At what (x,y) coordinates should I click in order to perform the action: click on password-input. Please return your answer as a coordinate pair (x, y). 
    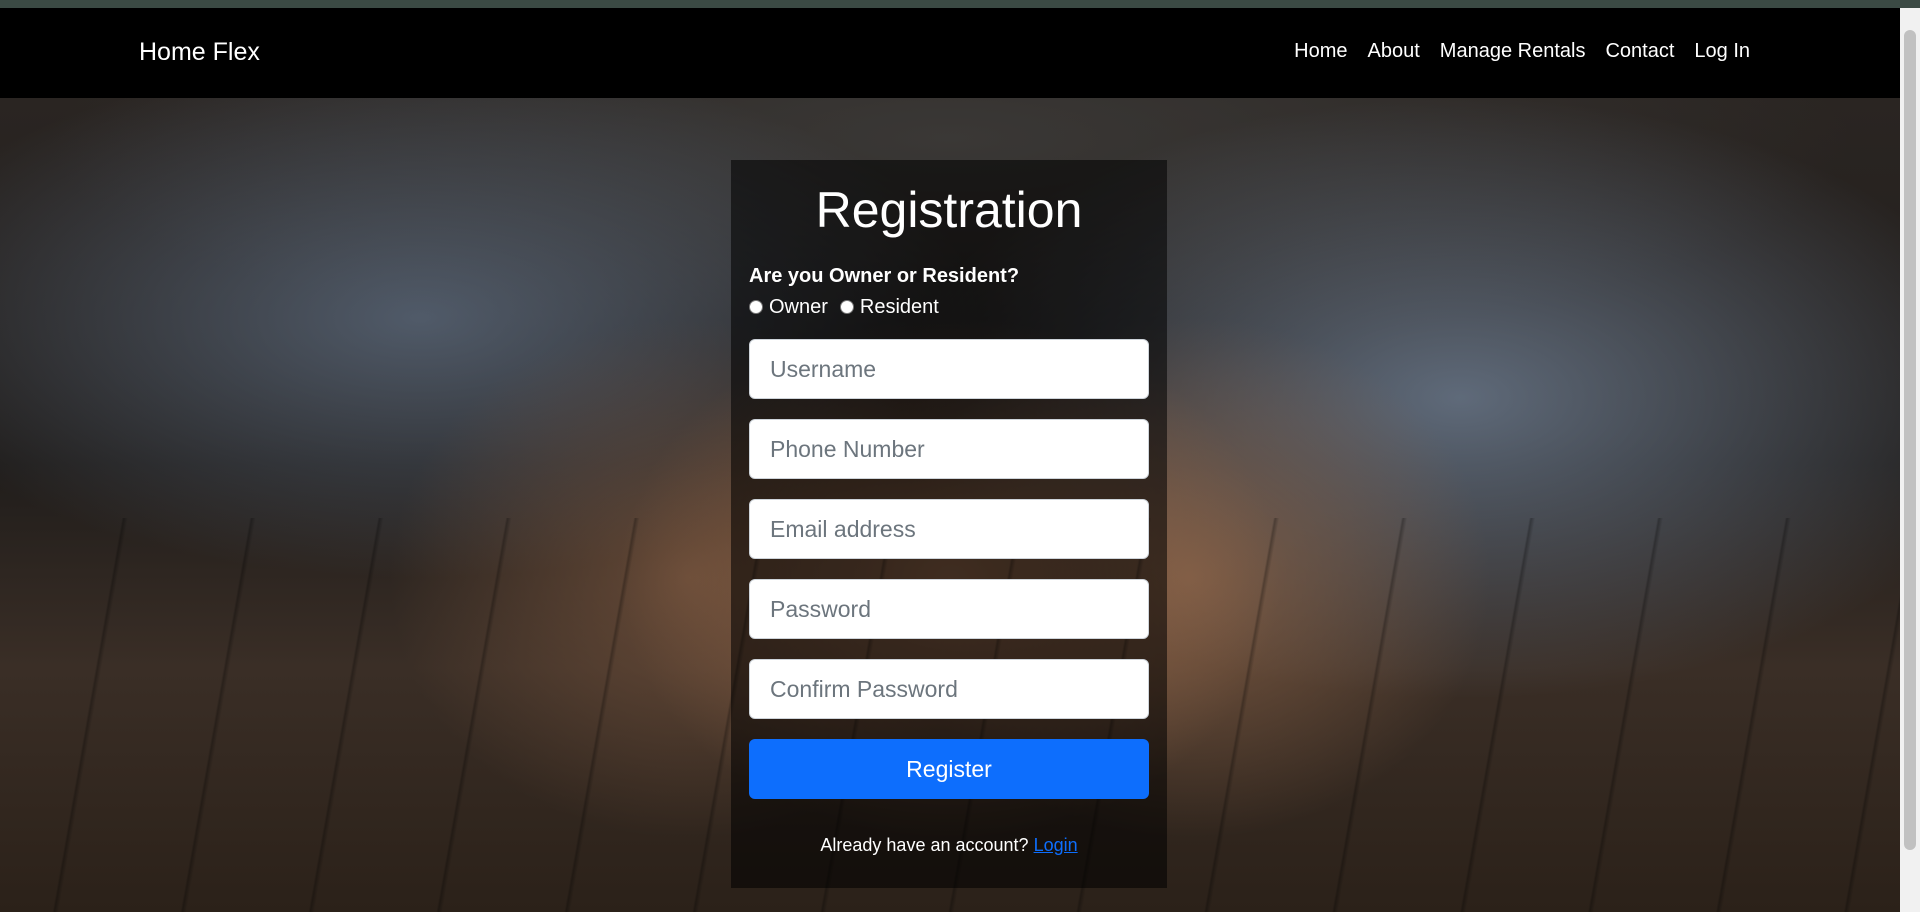
    Looking at the image, I should click on (949, 609).